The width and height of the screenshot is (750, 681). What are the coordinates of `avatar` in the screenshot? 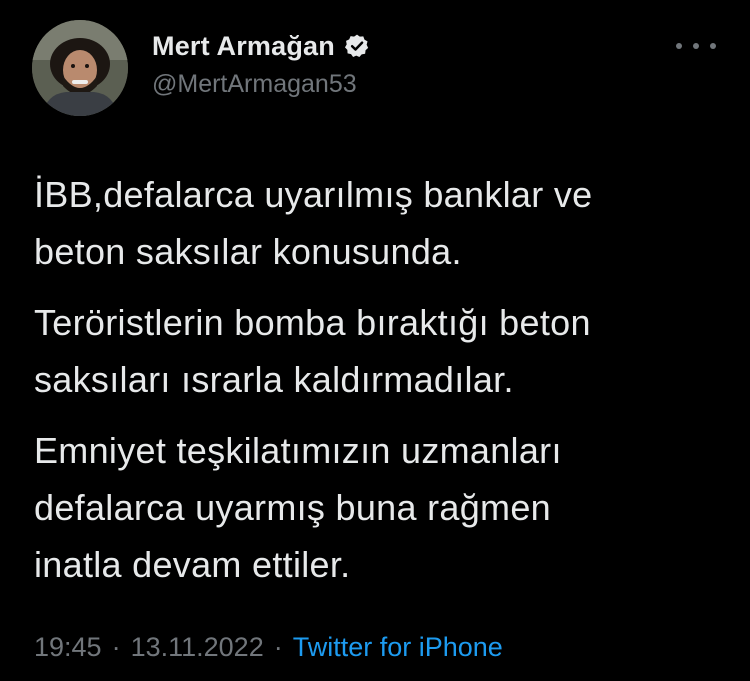 It's located at (80, 68).